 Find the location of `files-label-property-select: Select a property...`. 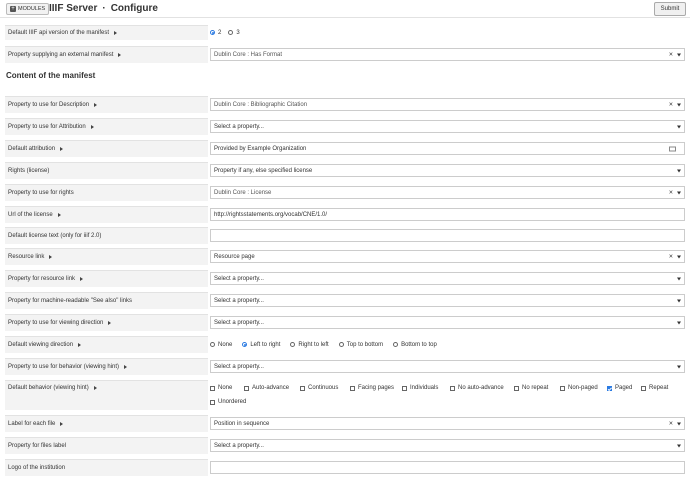

files-label-property-select: Select a property... is located at coordinates (447, 445).